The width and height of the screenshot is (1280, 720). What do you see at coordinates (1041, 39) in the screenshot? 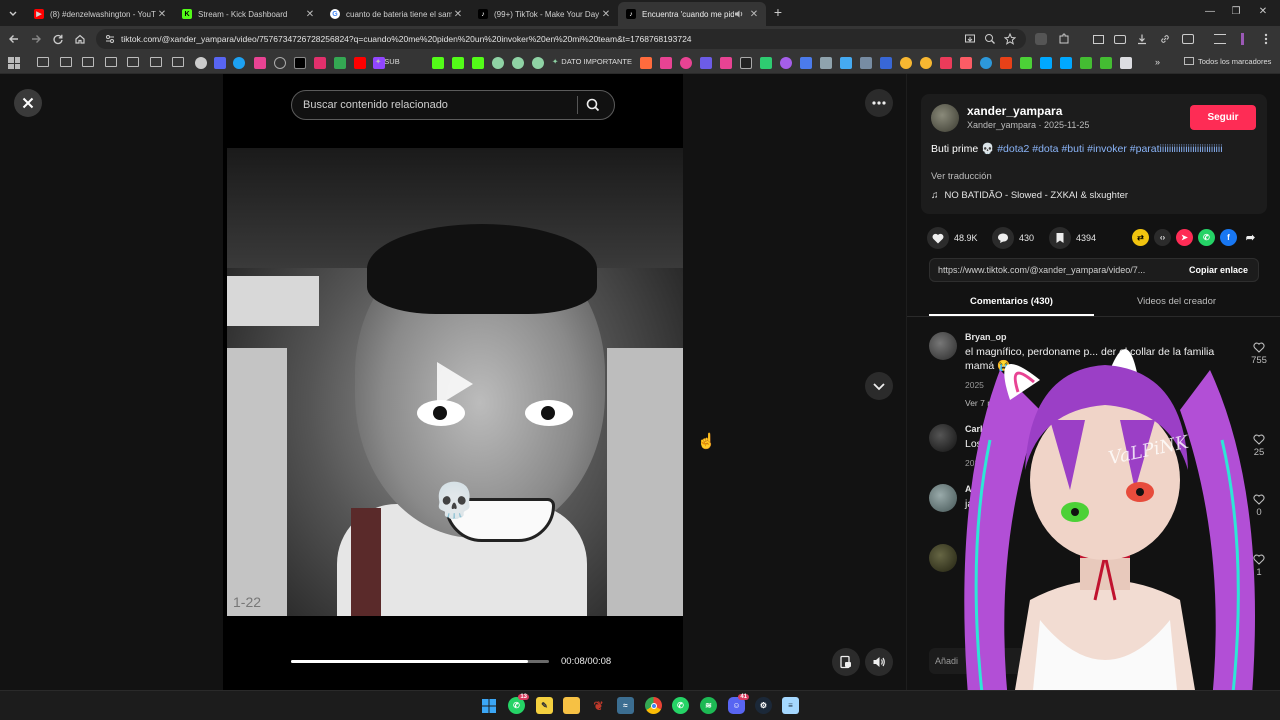
I see `extension-ghost-icon` at bounding box center [1041, 39].